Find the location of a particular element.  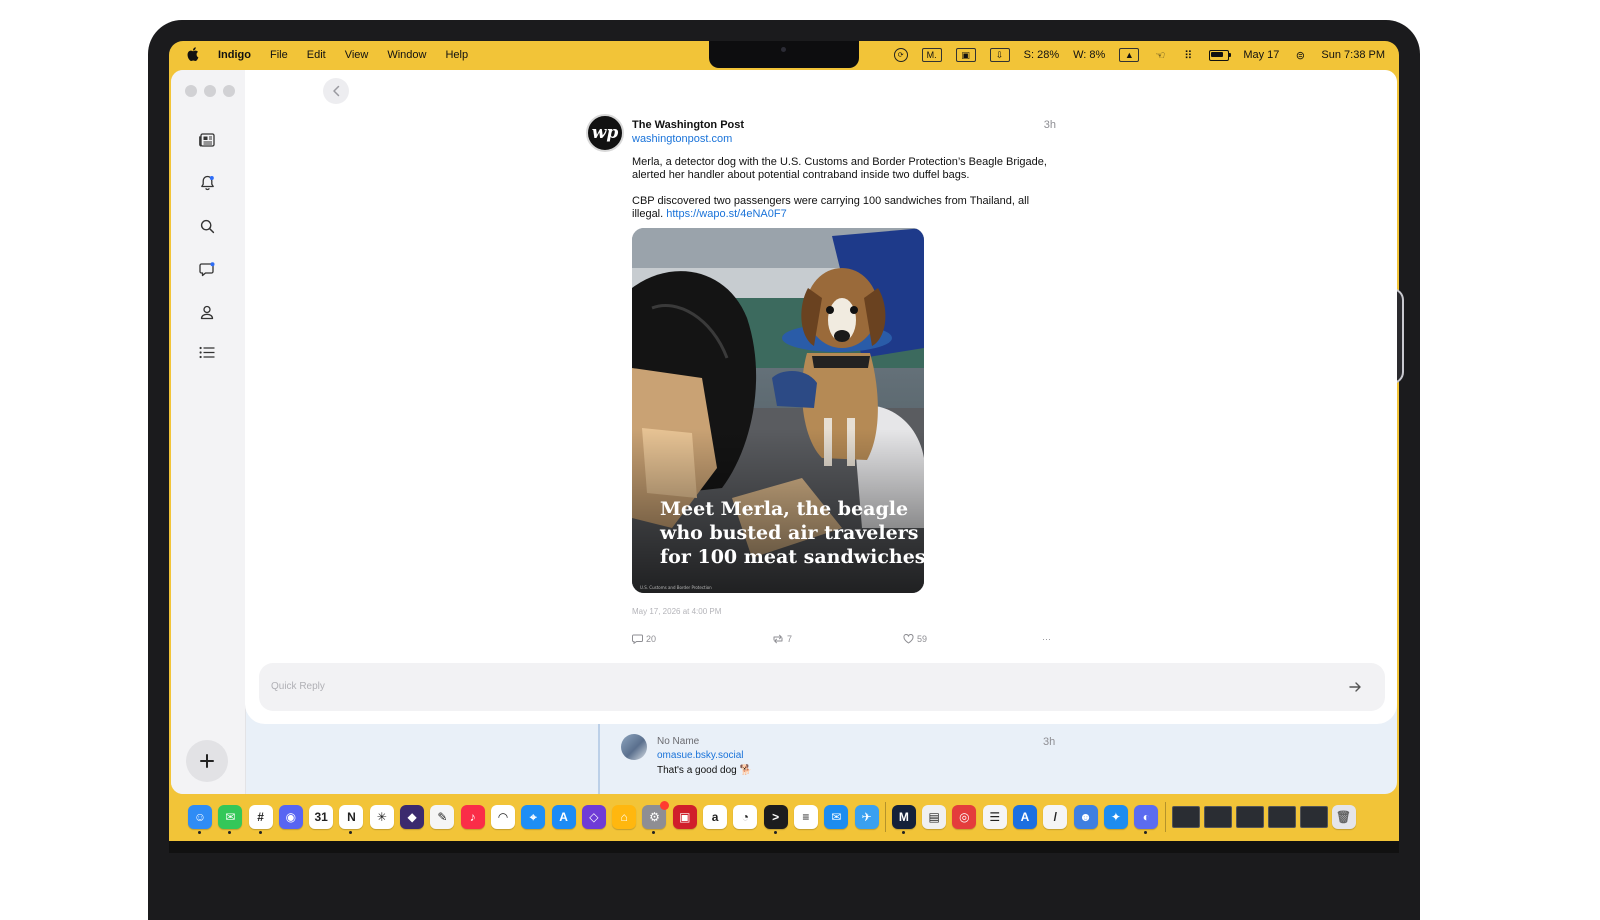

trash-glyph: 🗑 is located at coordinates (1343, 817).